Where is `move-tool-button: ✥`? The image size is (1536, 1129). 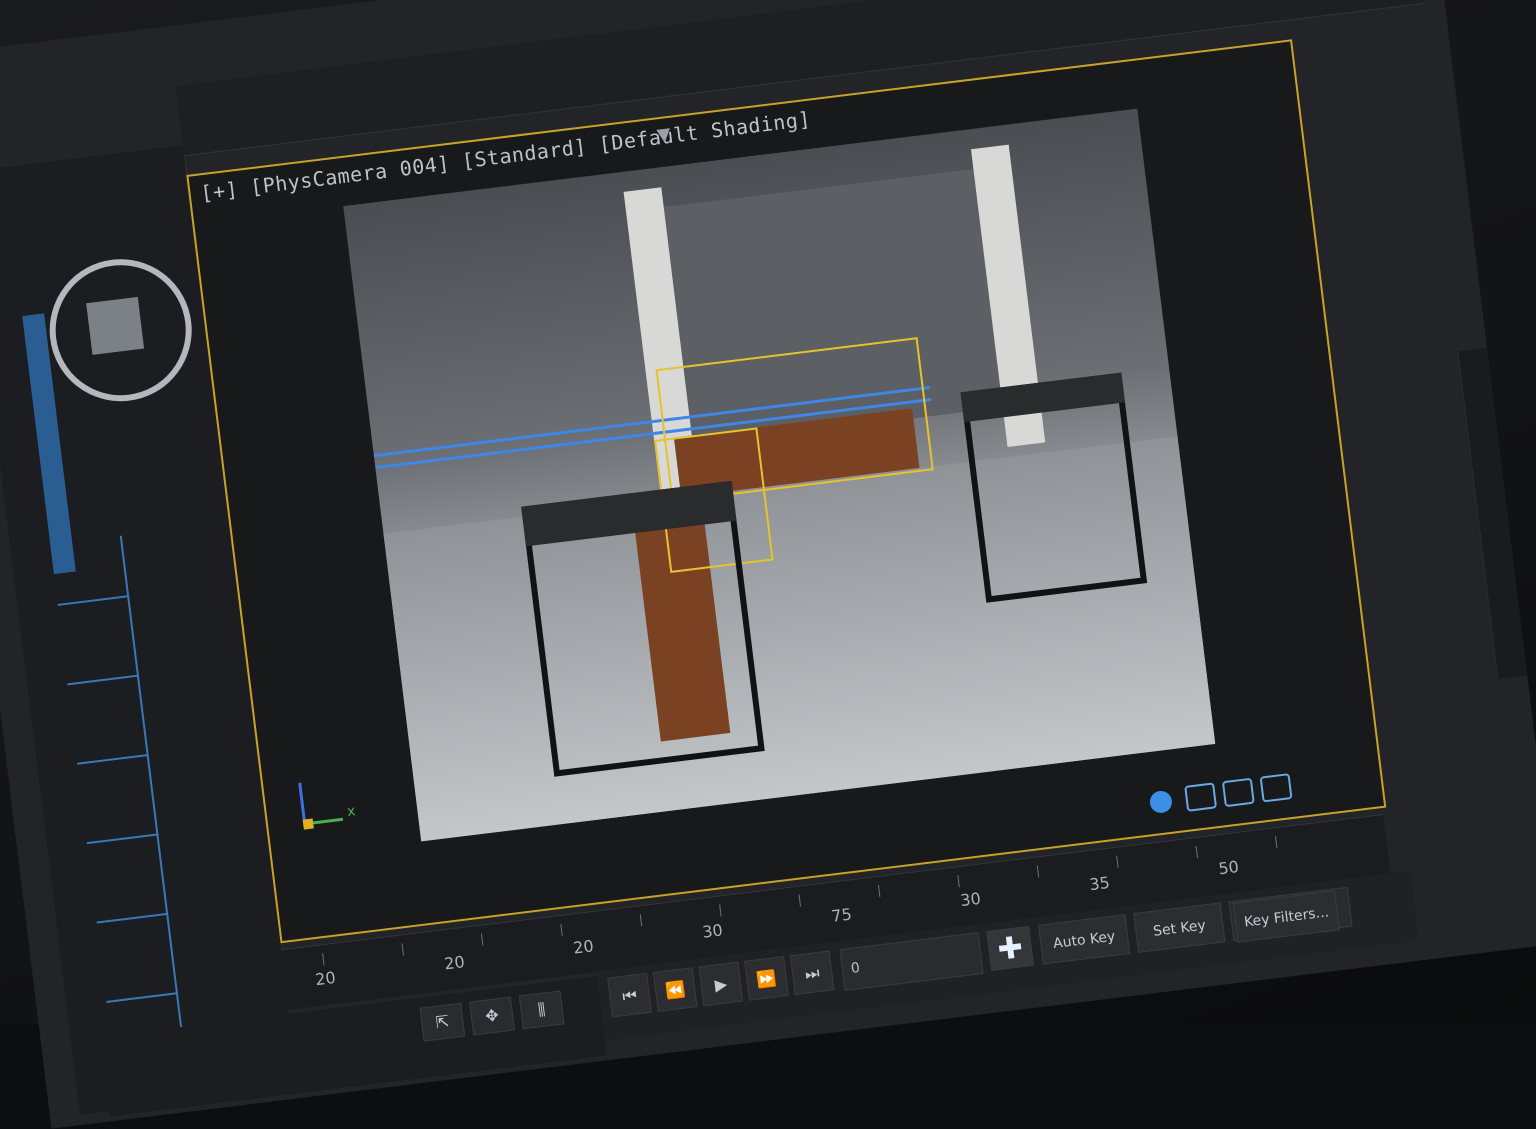
move-tool-button: ✥ is located at coordinates (492, 1016).